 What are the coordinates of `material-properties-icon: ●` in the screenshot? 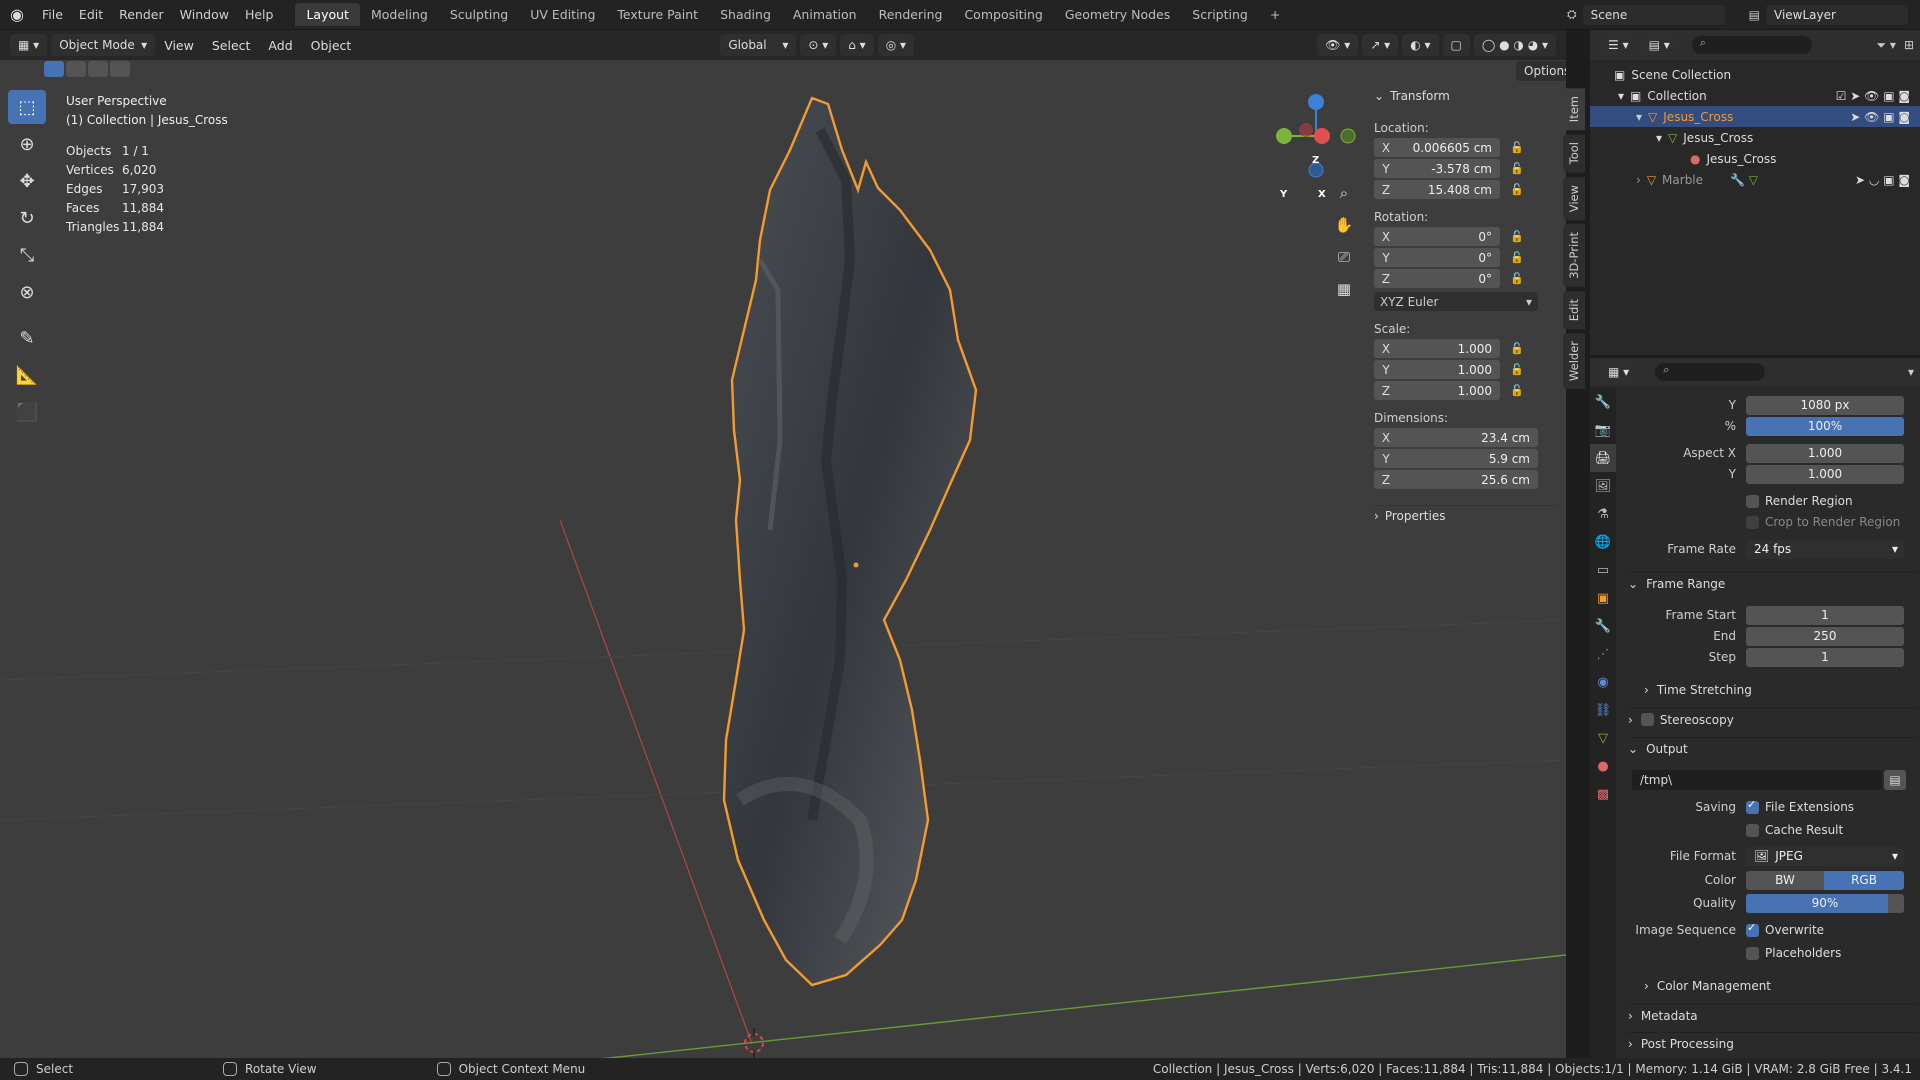 It's located at (1603, 766).